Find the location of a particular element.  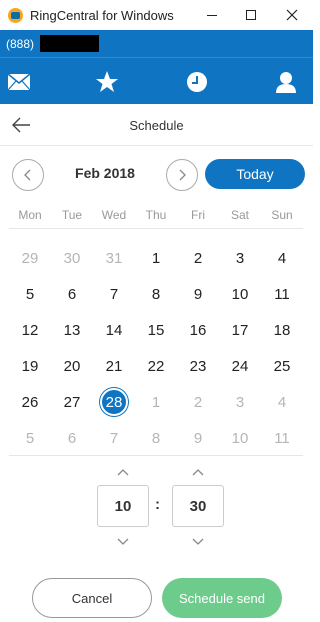

calendar-day: 25 is located at coordinates (282, 366).